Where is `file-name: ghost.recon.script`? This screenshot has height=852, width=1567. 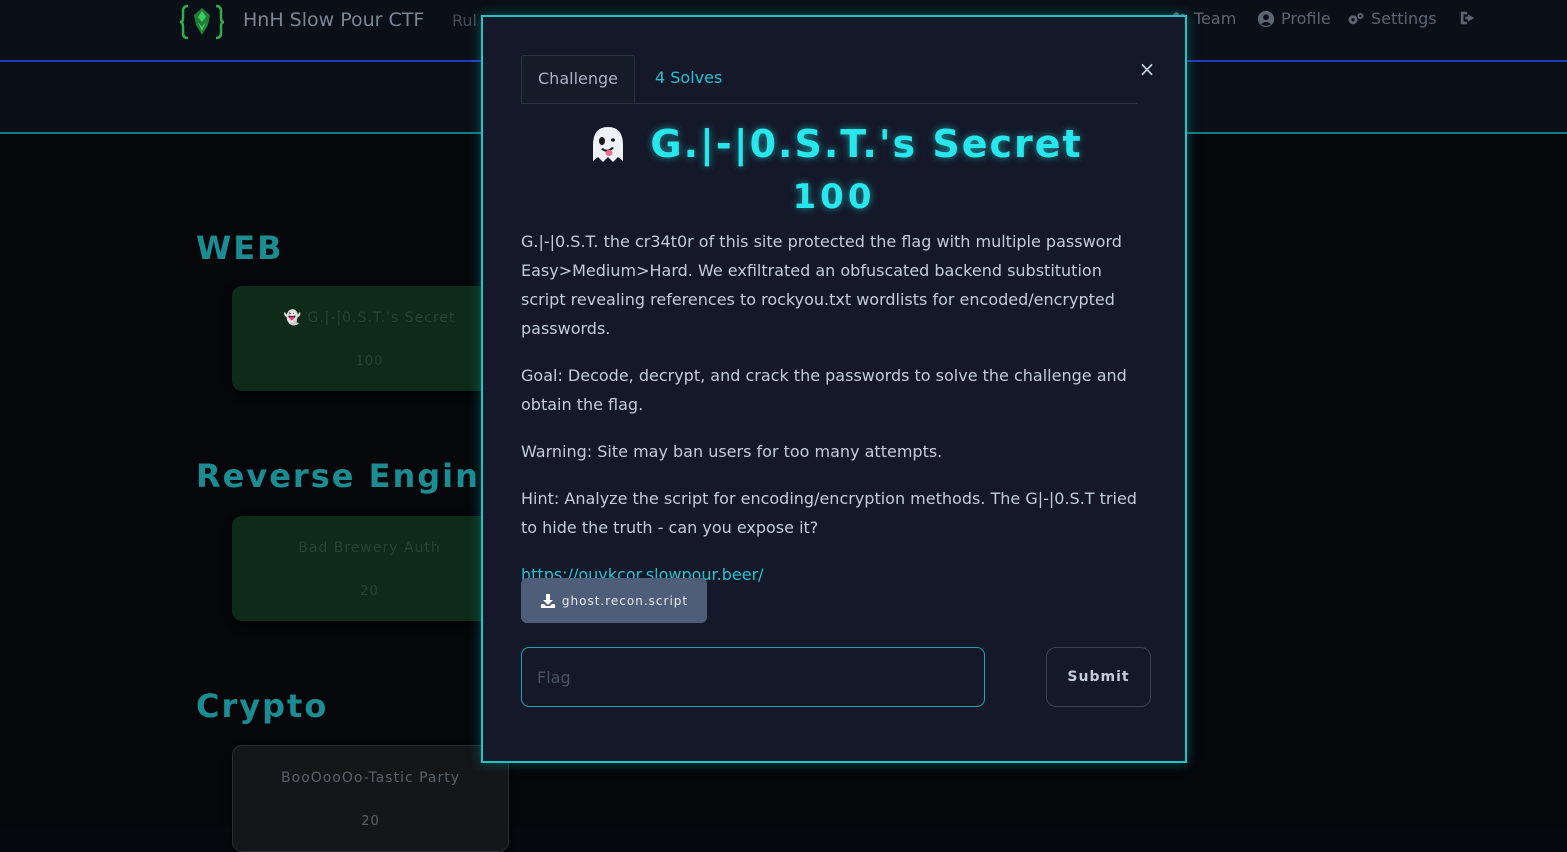
file-name: ghost.recon.script is located at coordinates (625, 600).